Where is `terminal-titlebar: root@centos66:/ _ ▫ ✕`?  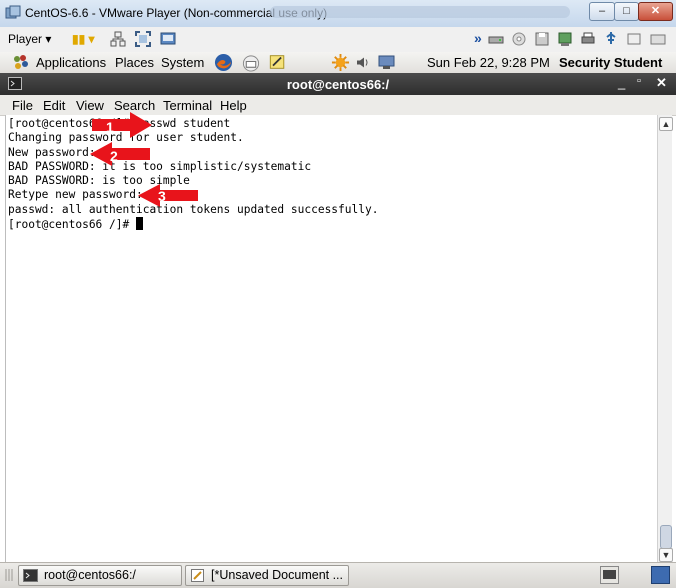 terminal-titlebar: root@centos66:/ _ ▫ ✕ is located at coordinates (338, 84).